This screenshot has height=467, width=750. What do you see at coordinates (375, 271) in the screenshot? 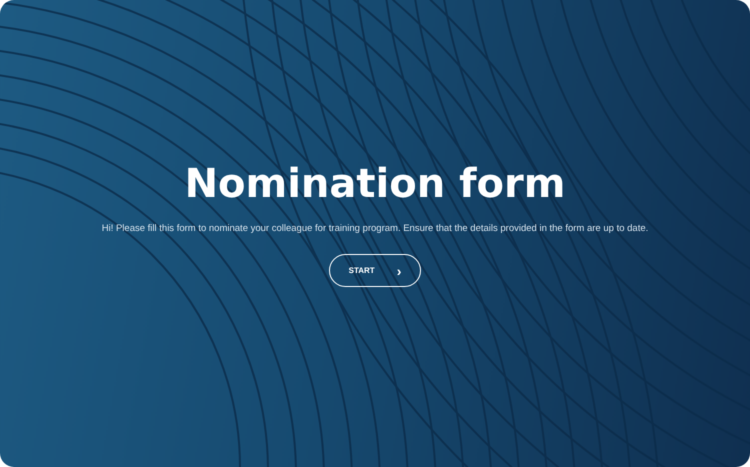
I see `start-button: START ›` at bounding box center [375, 271].